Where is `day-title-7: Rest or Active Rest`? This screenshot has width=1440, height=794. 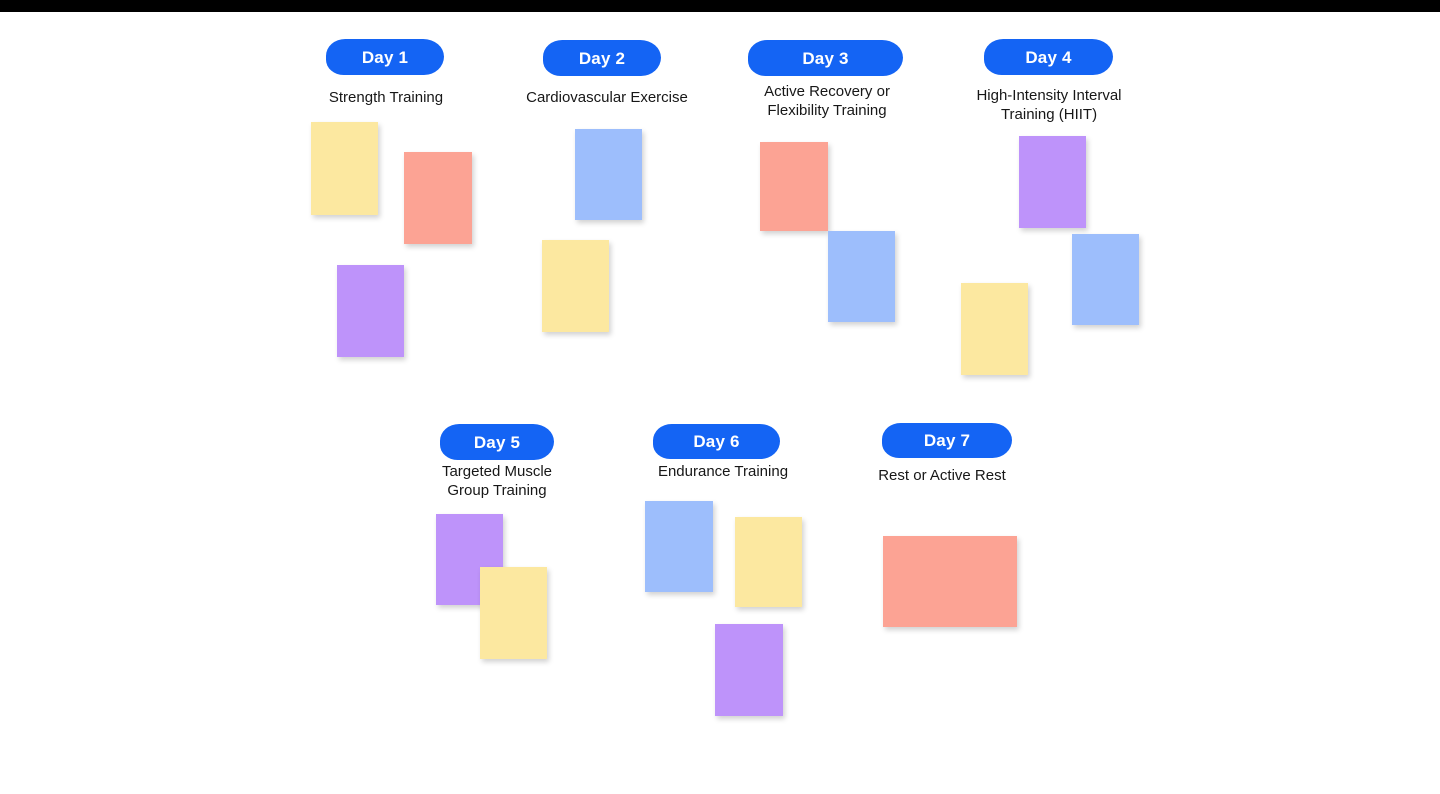
day-title-7: Rest or Active Rest is located at coordinates (942, 475).